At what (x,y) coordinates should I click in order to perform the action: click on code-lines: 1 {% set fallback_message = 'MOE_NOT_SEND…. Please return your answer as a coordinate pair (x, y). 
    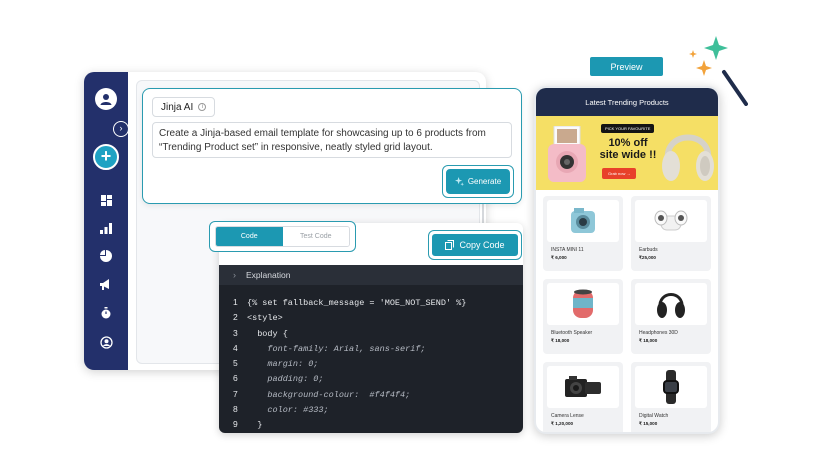
    Looking at the image, I should click on (371, 359).